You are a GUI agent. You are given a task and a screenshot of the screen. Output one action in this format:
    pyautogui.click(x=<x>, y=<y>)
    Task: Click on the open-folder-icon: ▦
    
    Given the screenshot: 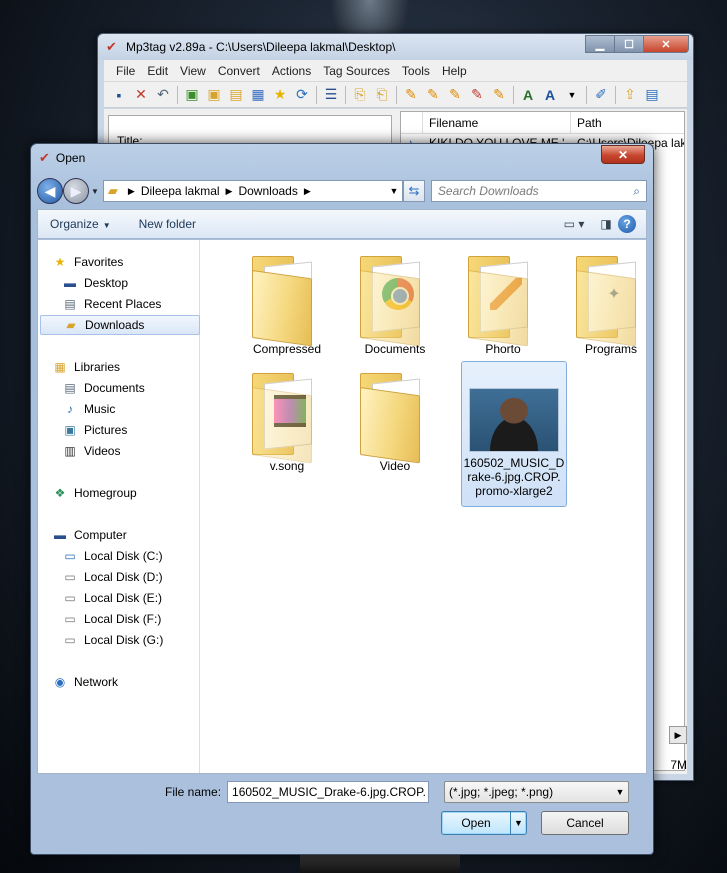 What is the action you would take?
    pyautogui.click(x=258, y=95)
    